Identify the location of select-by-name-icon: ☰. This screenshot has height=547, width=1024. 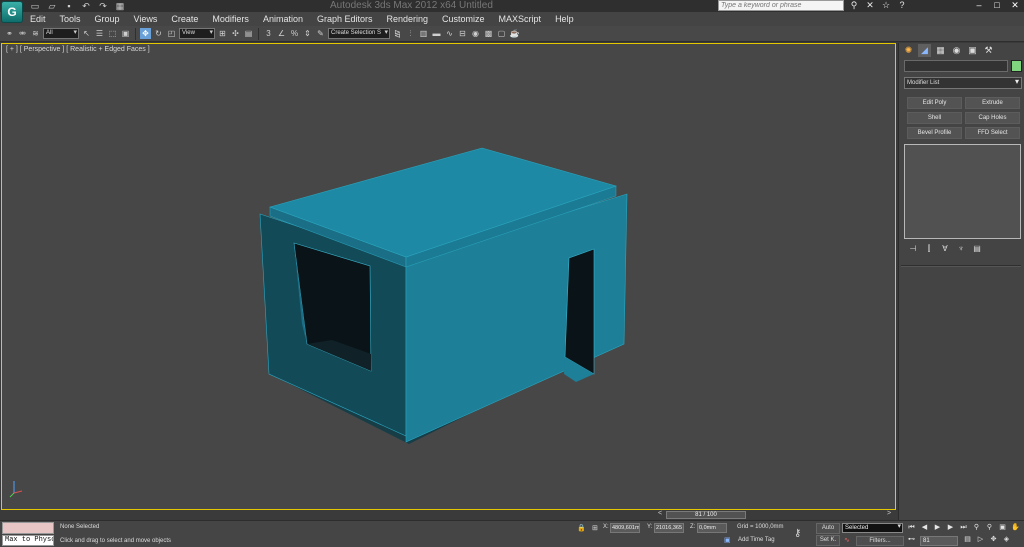
(99, 33).